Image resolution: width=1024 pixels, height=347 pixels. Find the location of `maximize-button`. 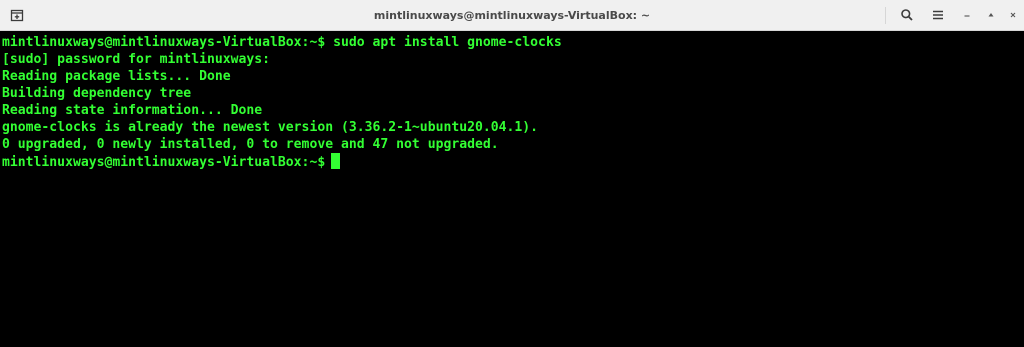

maximize-button is located at coordinates (991, 15).